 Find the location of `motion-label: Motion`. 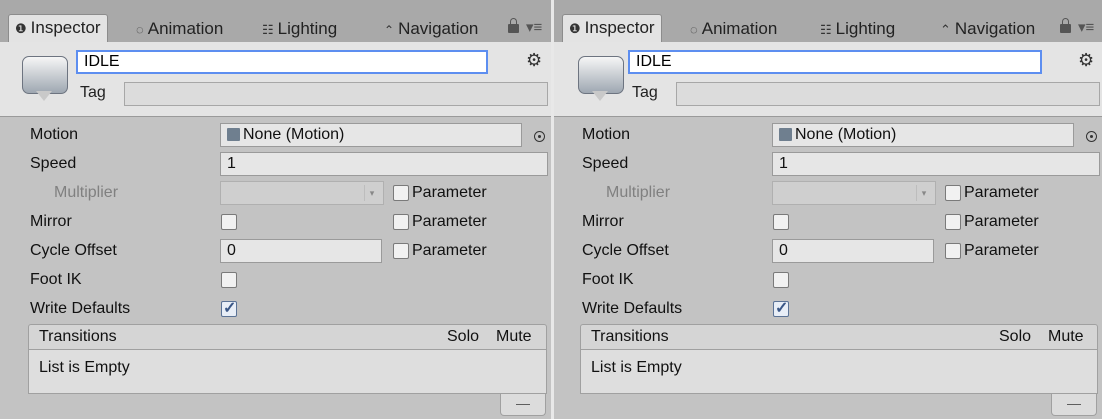

motion-label: Motion is located at coordinates (606, 134).